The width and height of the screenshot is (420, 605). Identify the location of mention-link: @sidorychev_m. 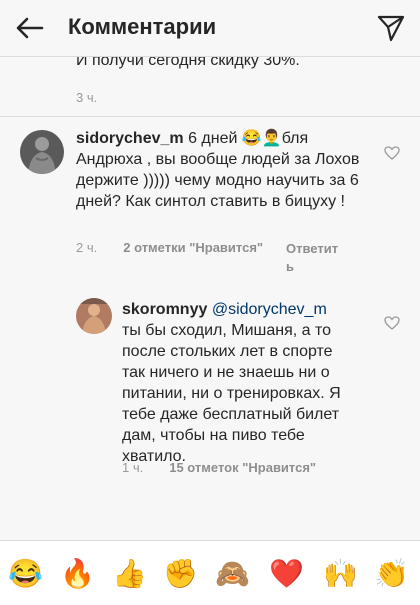
(269, 309).